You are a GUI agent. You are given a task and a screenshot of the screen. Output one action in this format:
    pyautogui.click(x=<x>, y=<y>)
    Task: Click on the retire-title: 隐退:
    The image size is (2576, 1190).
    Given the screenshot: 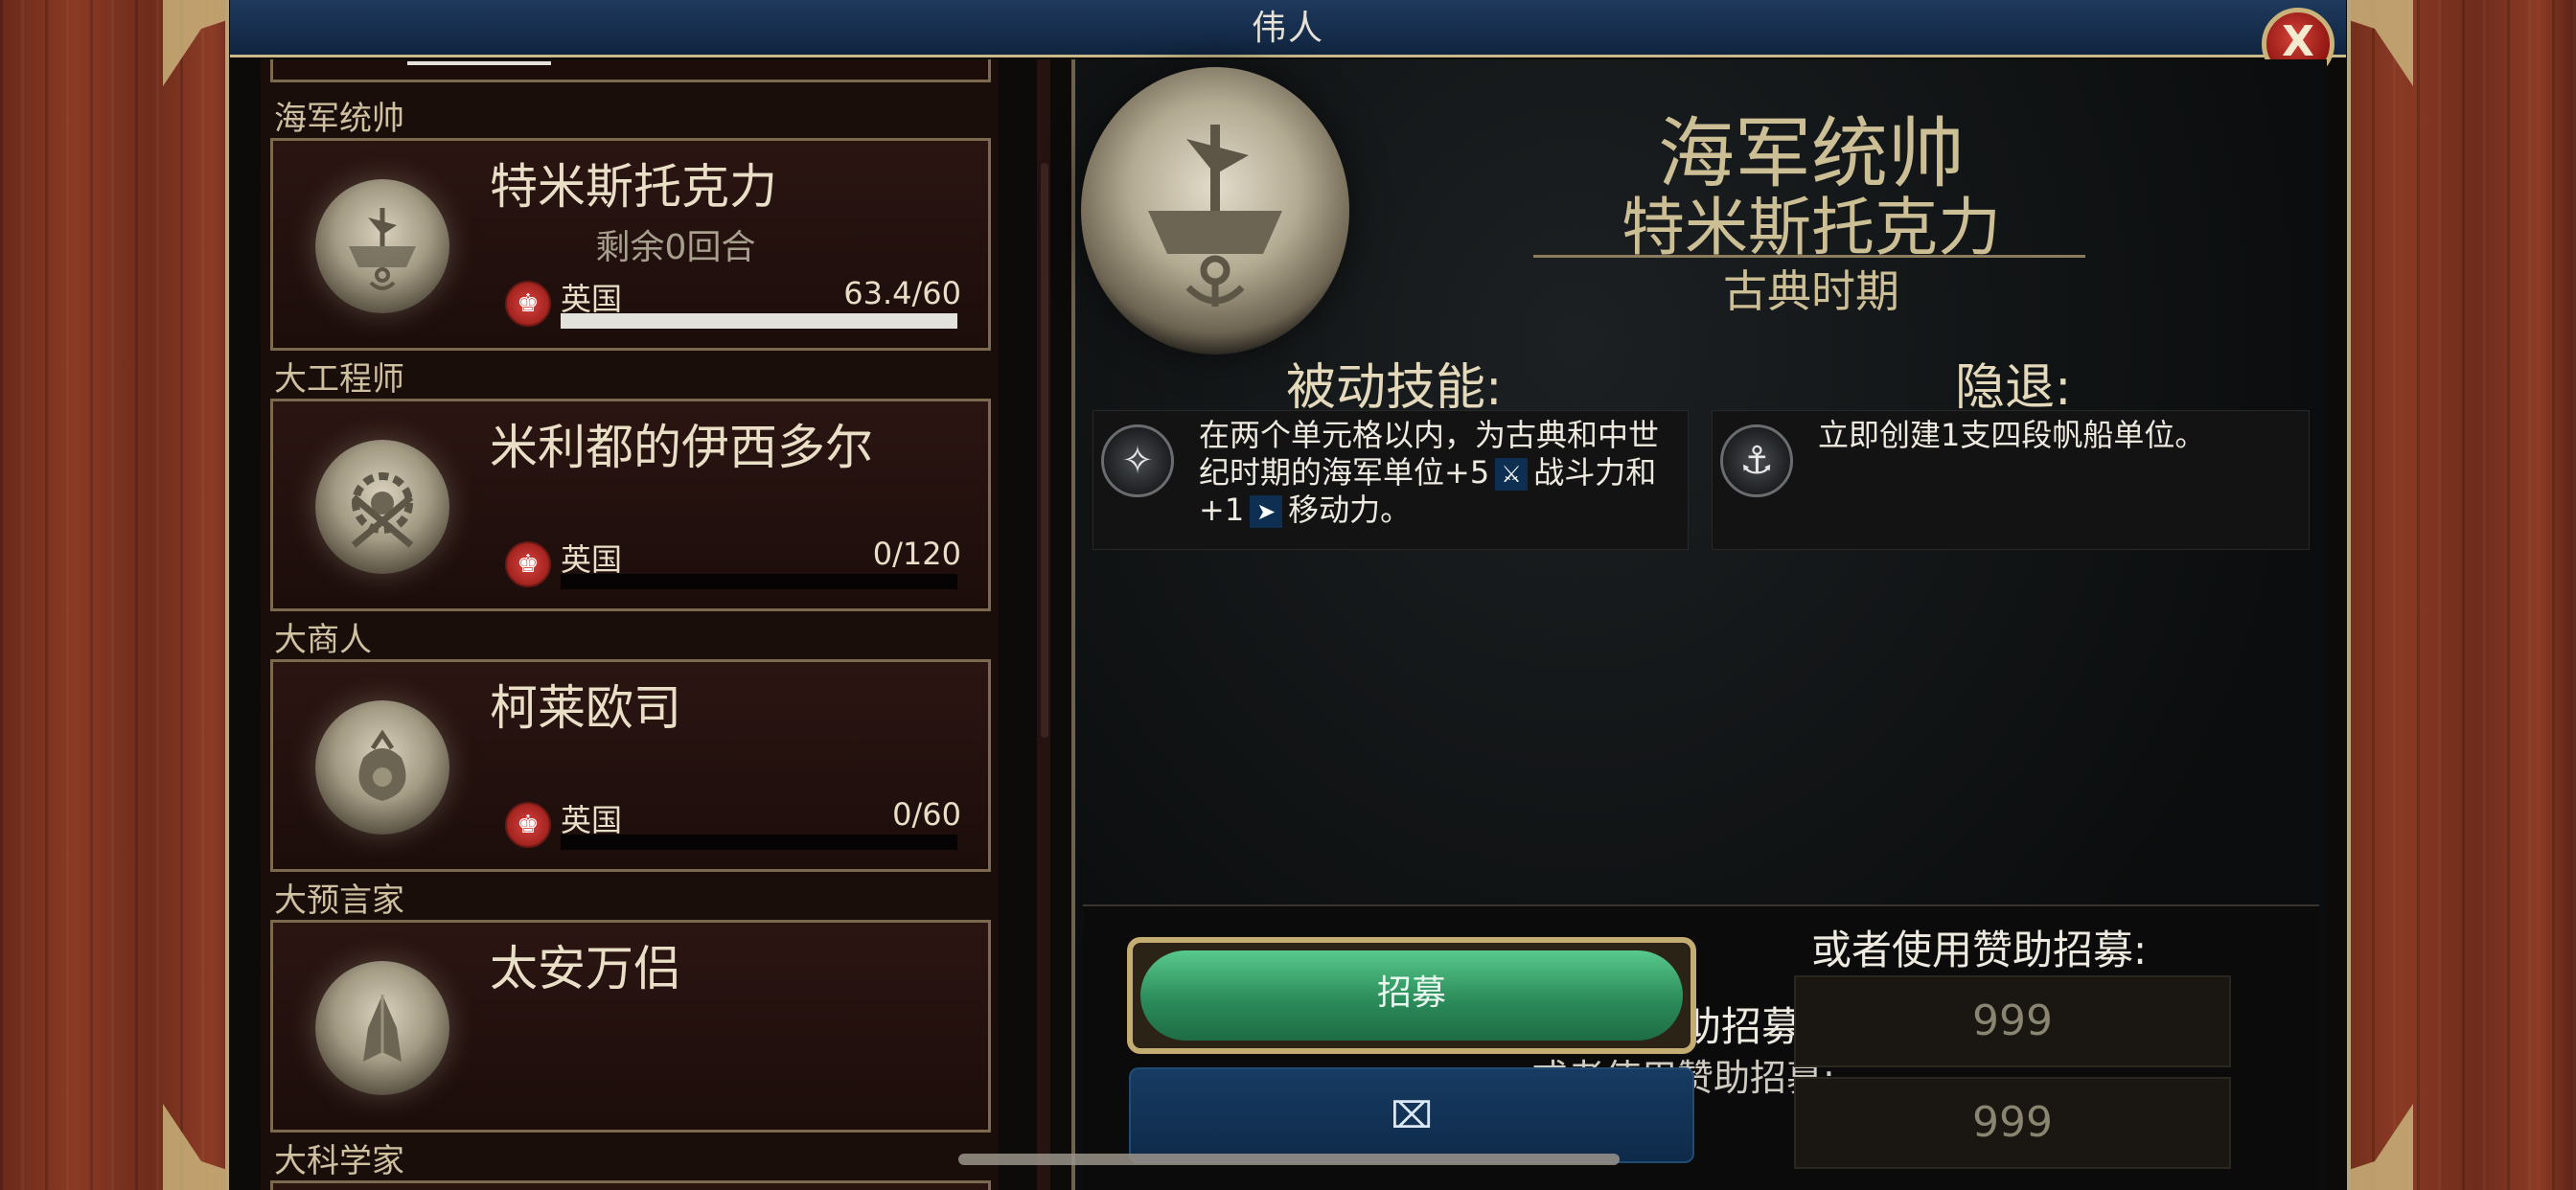 What is the action you would take?
    pyautogui.click(x=2013, y=388)
    